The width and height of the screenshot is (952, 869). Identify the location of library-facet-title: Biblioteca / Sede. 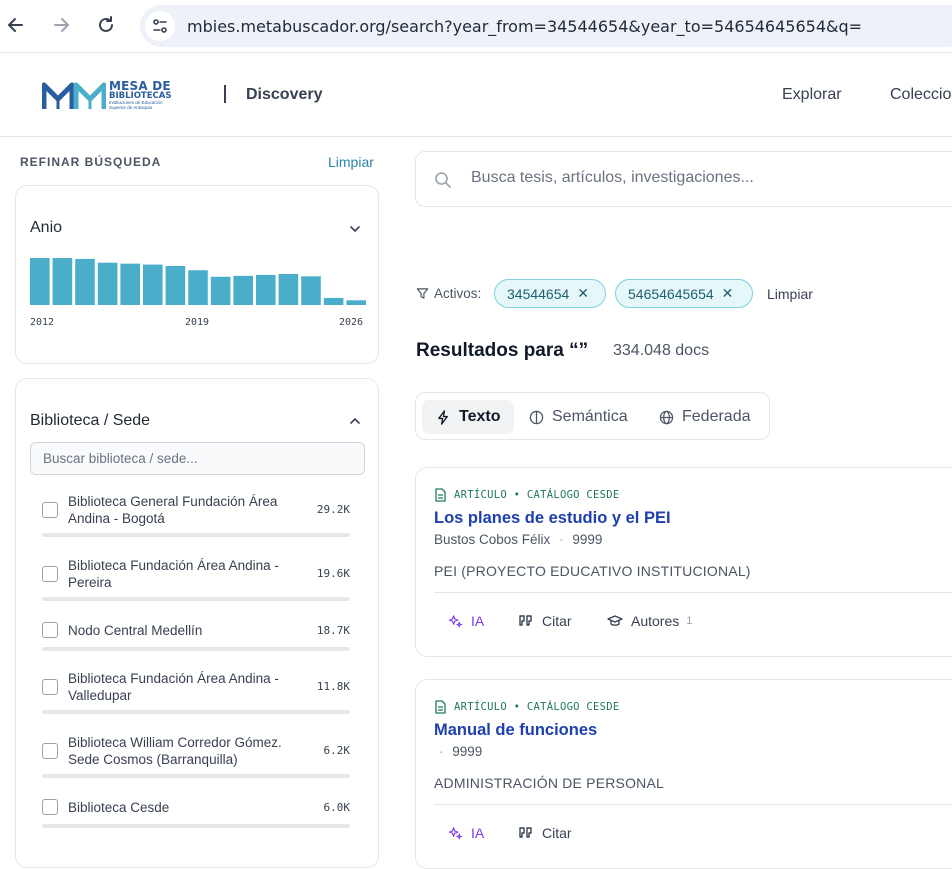
(90, 421).